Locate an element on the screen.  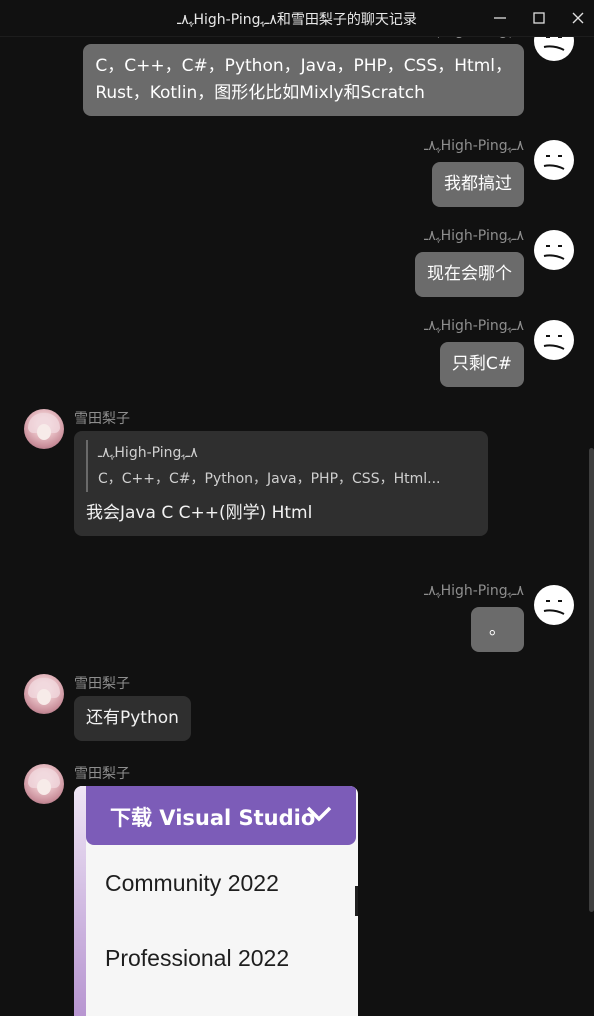
vs-item: Community 2022 is located at coordinates (192, 883).